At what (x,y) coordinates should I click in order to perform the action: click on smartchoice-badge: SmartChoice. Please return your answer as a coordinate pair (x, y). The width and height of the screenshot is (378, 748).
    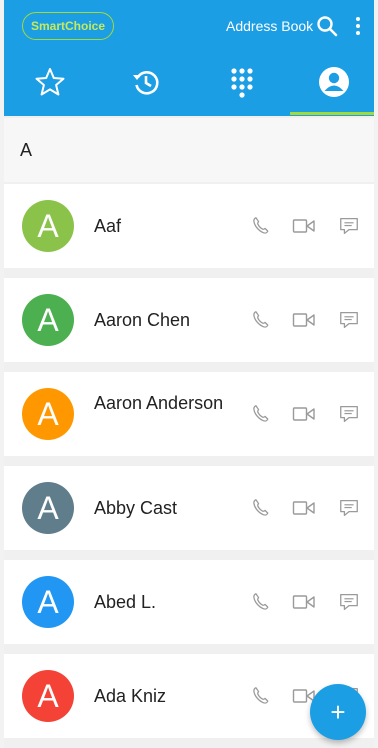
    Looking at the image, I should click on (68, 26).